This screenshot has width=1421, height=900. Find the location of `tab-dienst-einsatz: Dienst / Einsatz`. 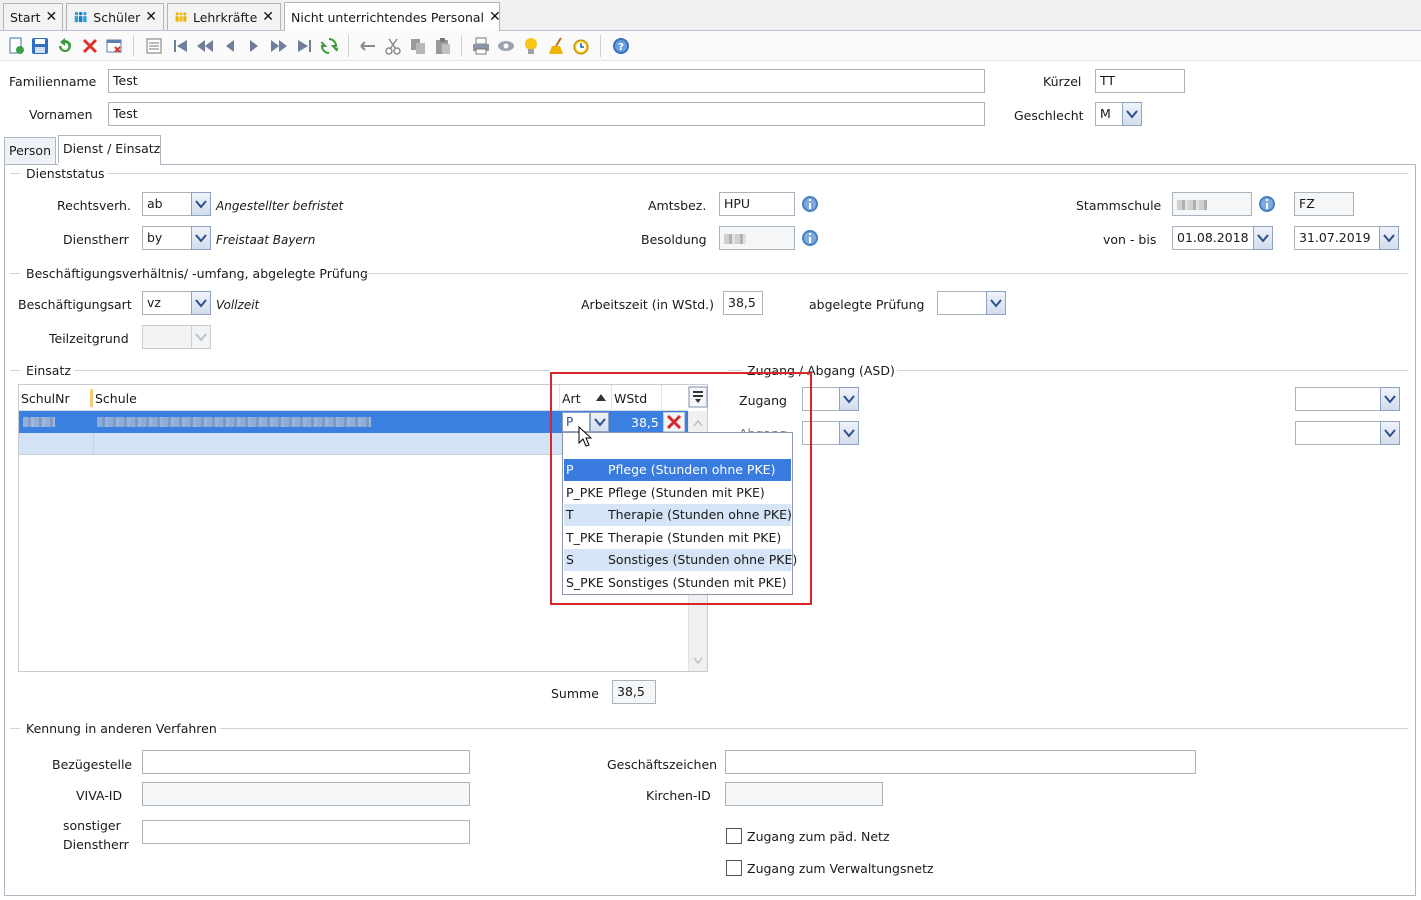

tab-dienst-einsatz: Dienst / Einsatz is located at coordinates (109, 149).